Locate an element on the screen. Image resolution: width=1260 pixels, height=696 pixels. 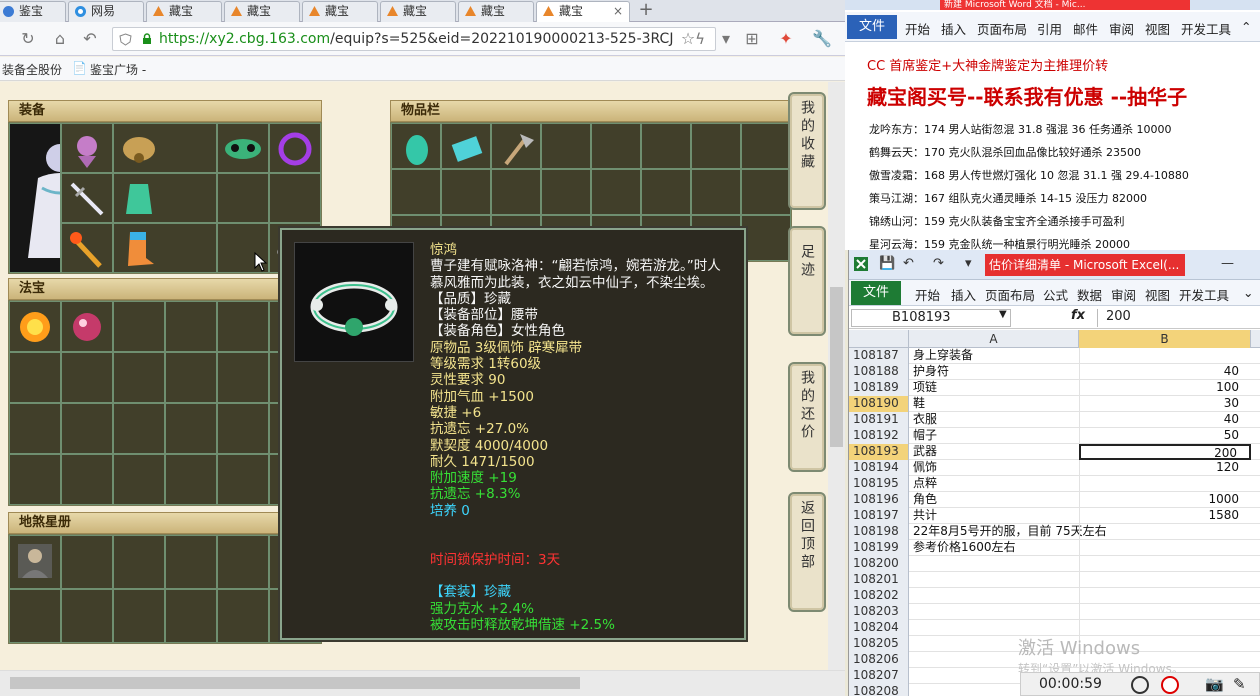
row-number: 108190 is located at coordinates (879, 404).